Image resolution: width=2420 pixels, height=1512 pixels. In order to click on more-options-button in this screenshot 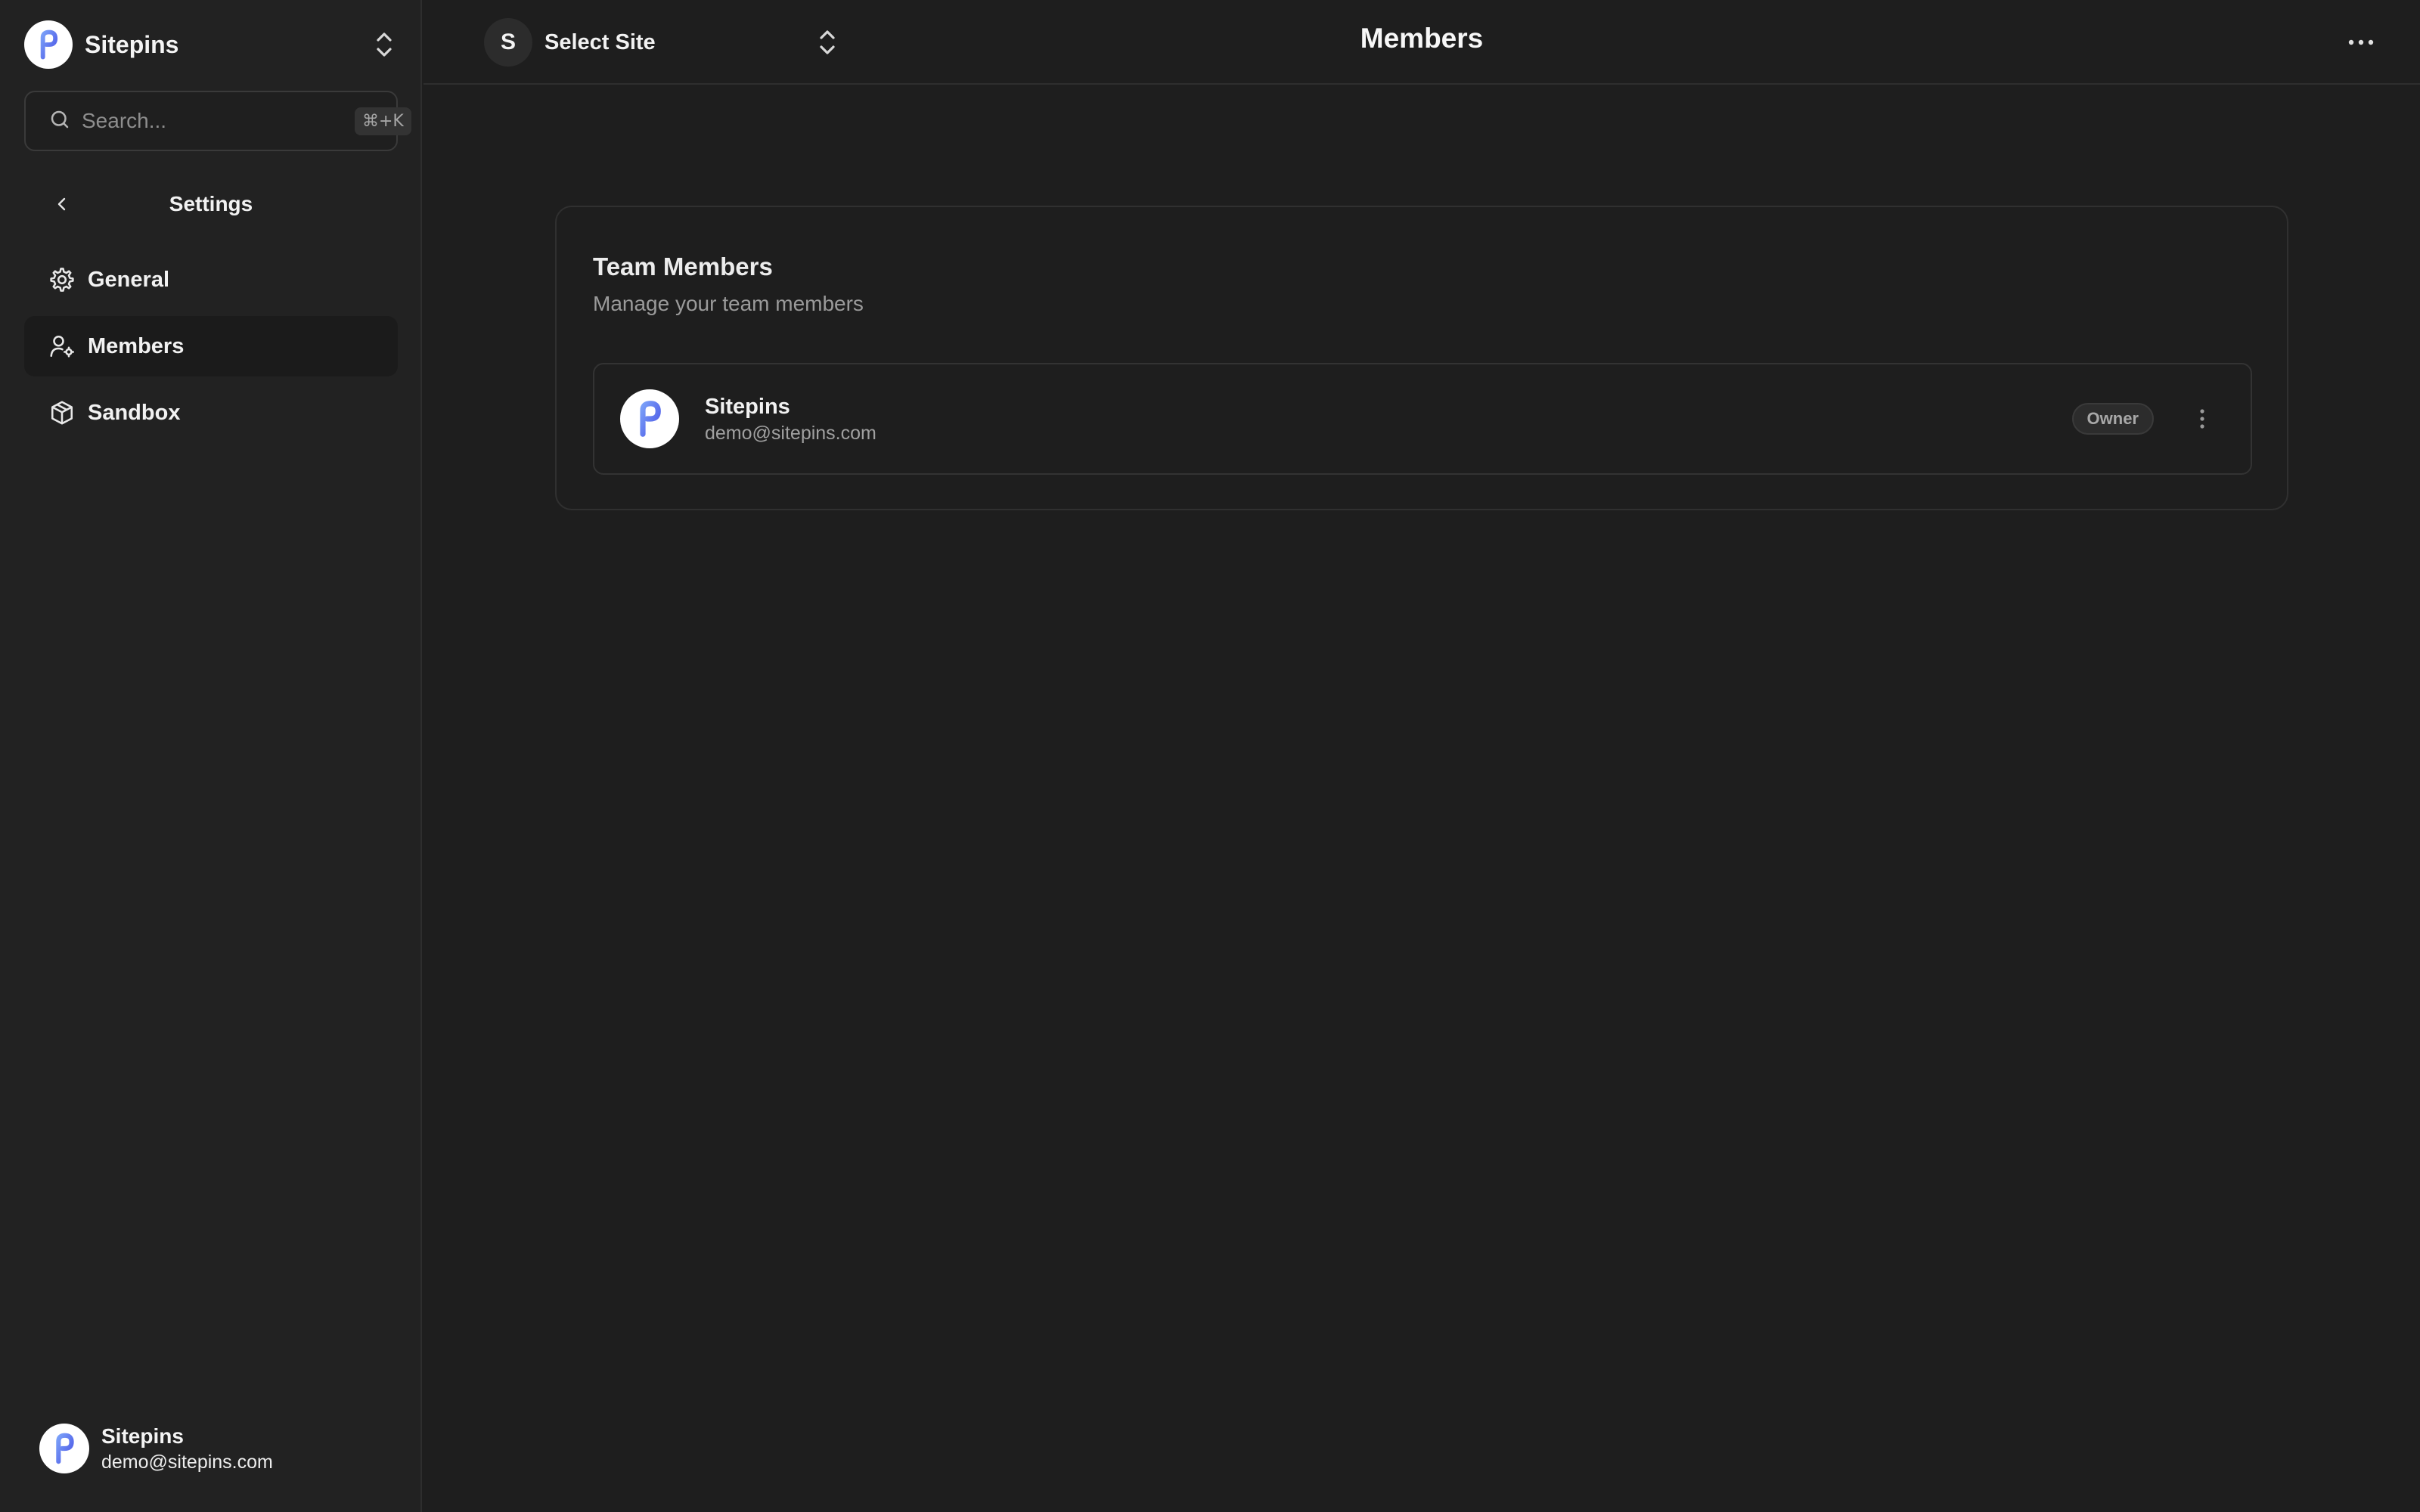, I will do `click(2361, 42)`.